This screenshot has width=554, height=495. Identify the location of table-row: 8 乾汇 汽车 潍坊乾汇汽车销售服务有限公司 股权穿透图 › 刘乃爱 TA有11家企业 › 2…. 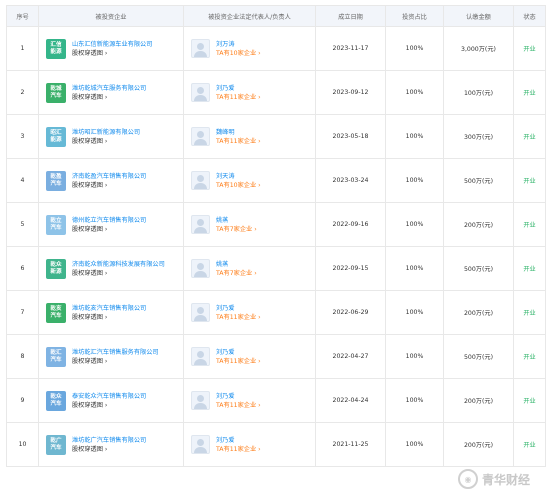
(276, 356).